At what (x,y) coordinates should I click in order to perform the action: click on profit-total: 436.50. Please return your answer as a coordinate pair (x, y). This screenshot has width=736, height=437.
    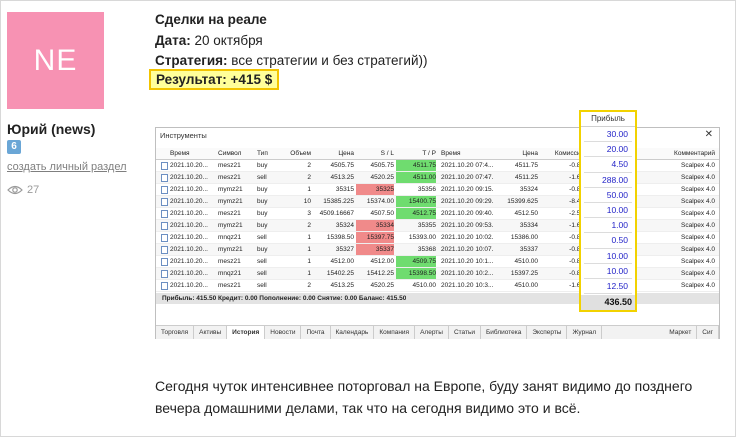
    Looking at the image, I should click on (608, 302).